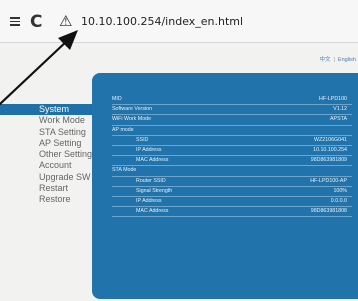 Image resolution: width=358 pixels, height=301 pixels. What do you see at coordinates (124, 170) in the screenshot?
I see `info-key: STA Mode` at bounding box center [124, 170].